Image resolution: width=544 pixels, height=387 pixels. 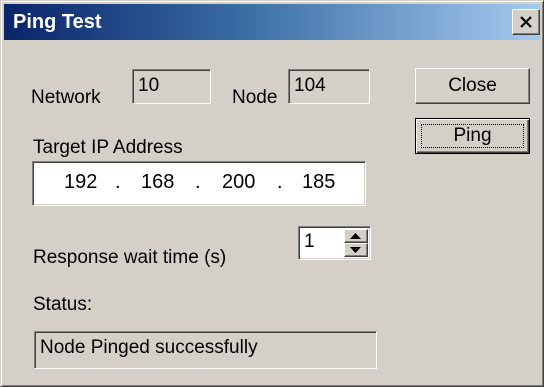 What do you see at coordinates (318, 182) in the screenshot?
I see `ip-octet-4: 185` at bounding box center [318, 182].